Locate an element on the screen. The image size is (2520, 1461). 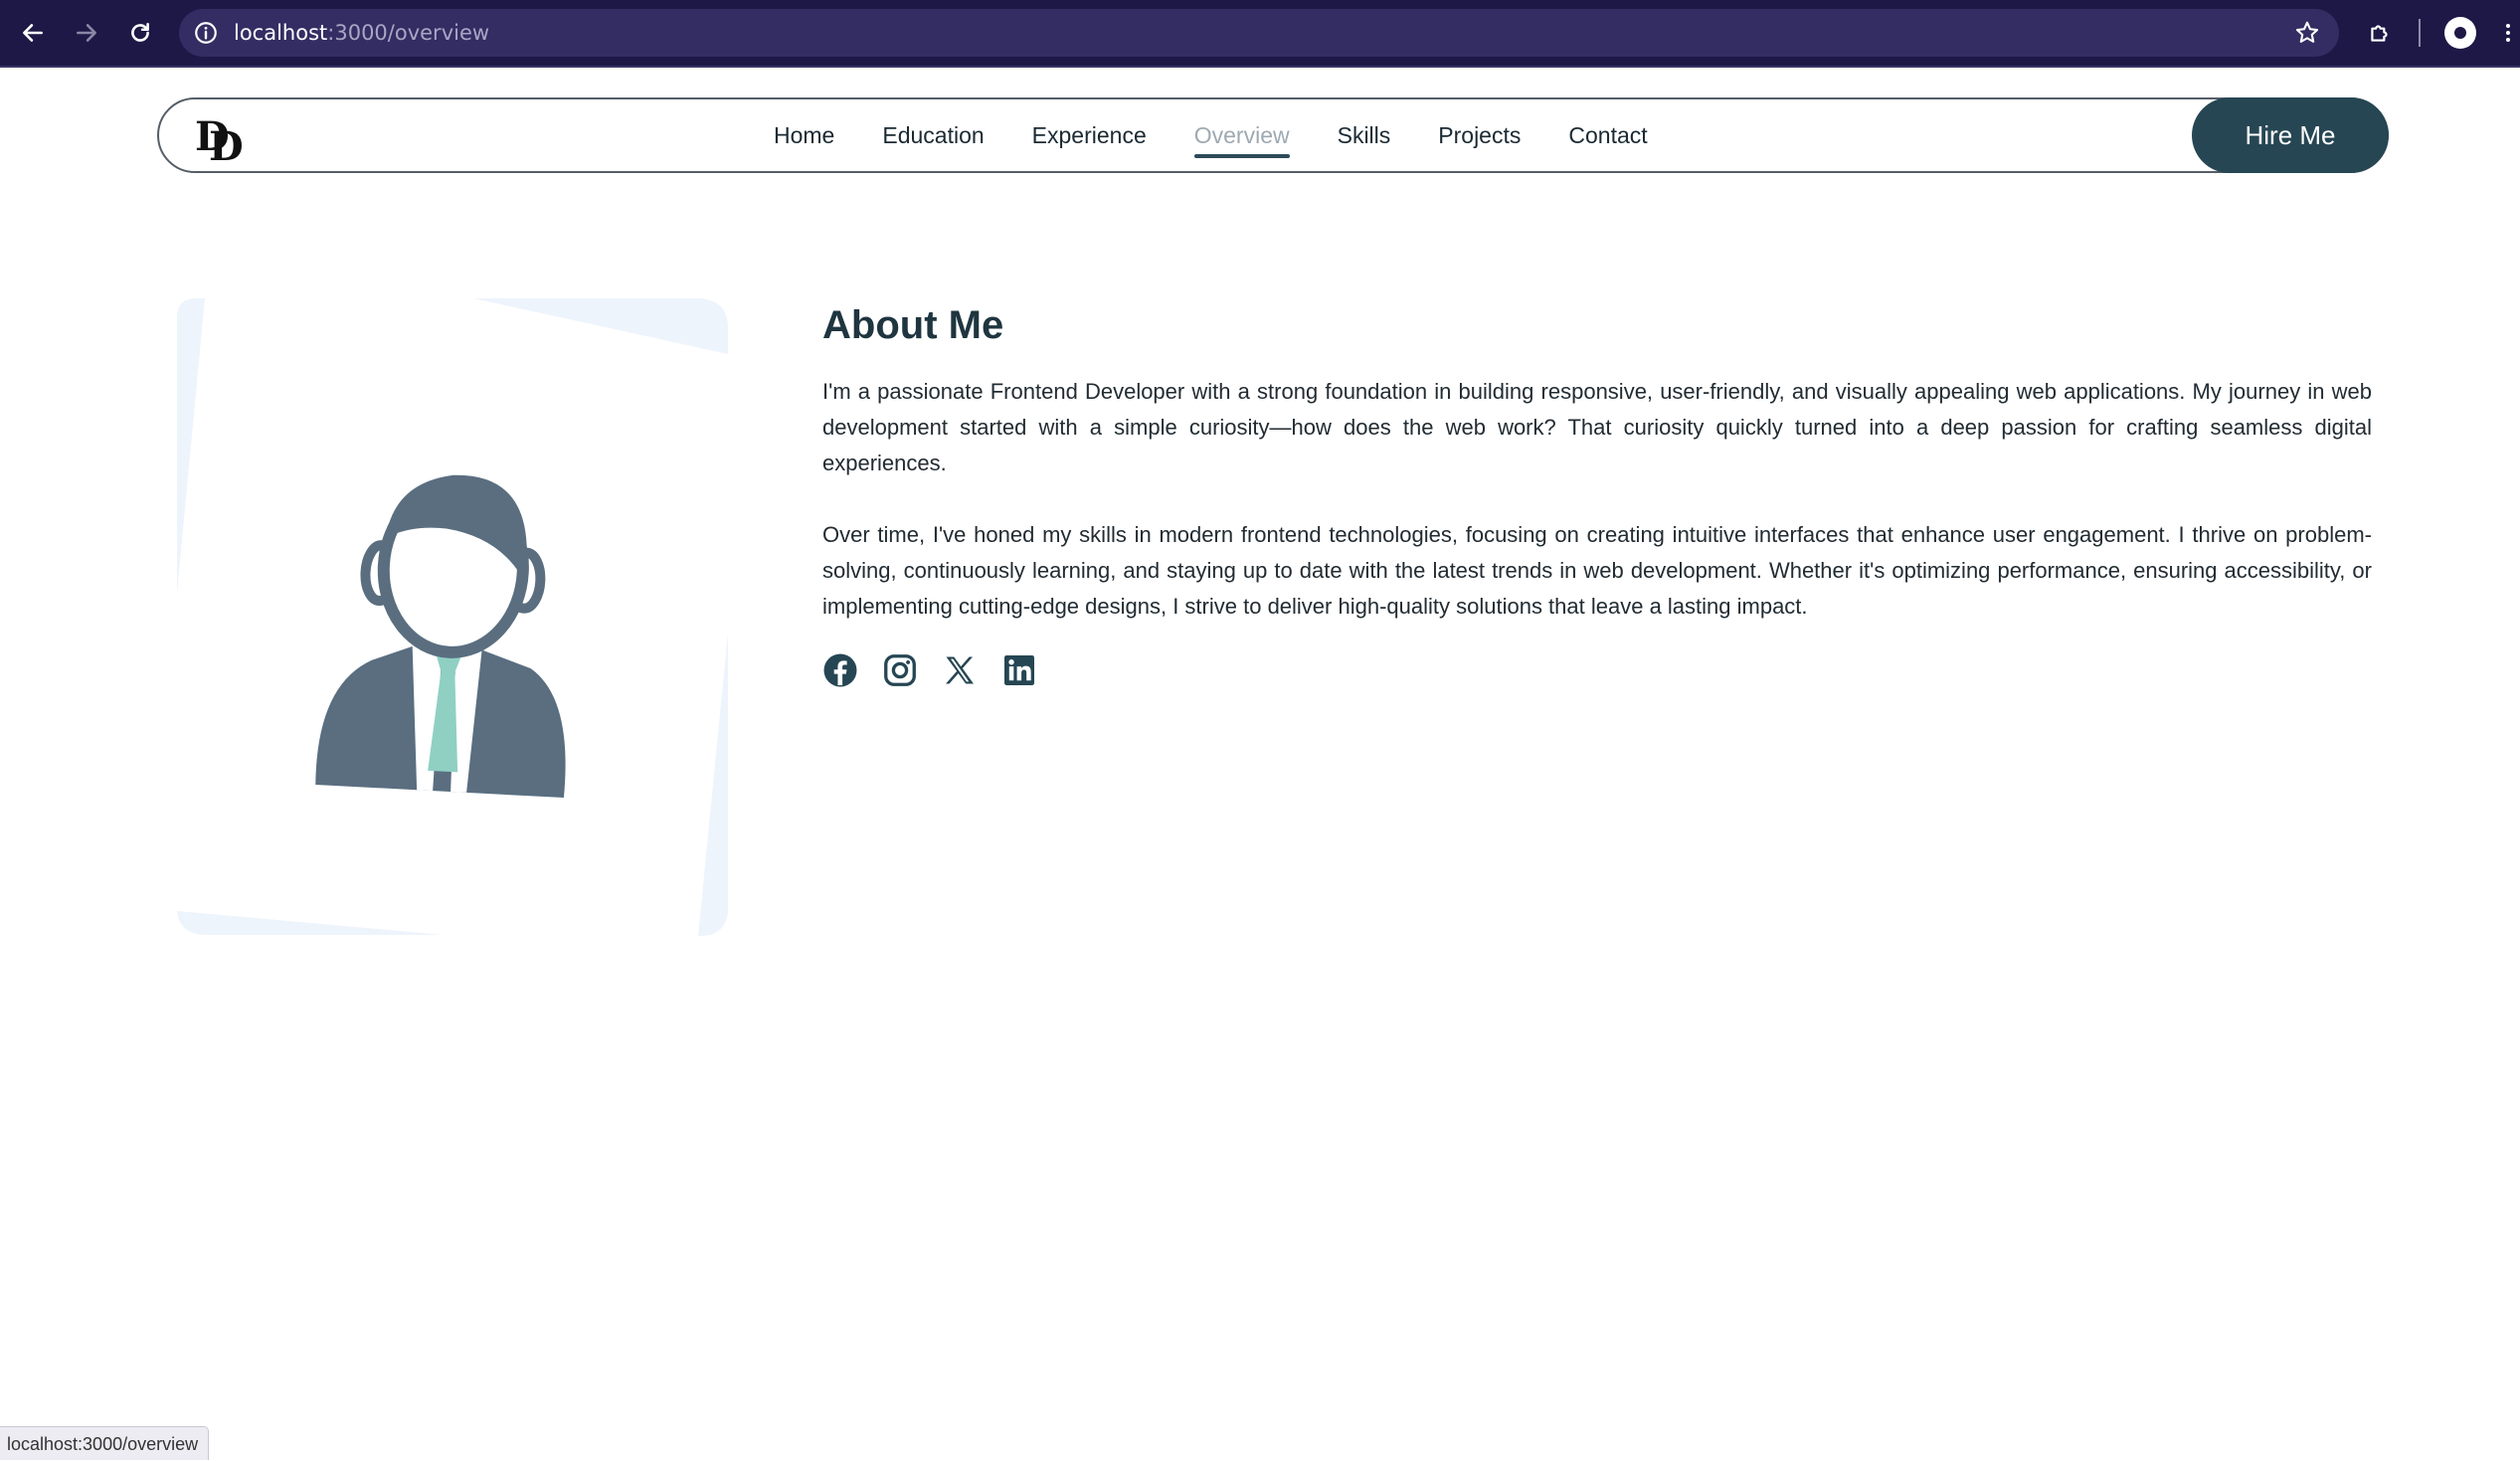
extensions-button is located at coordinates (2380, 33).